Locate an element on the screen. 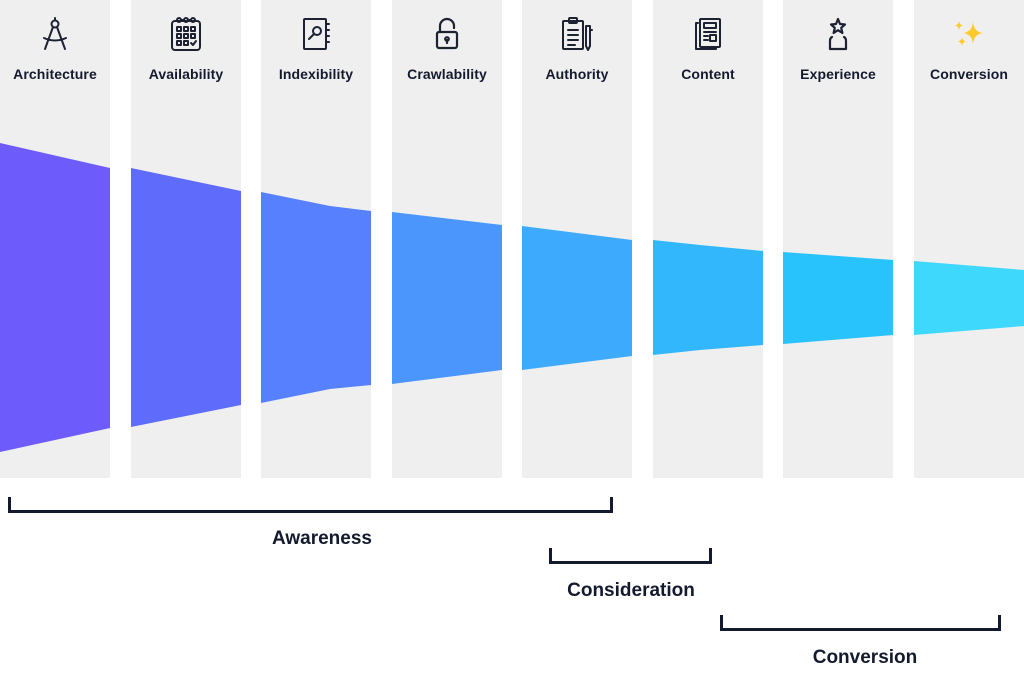 The image size is (1024, 688). conversion-bracket is located at coordinates (860, 623).